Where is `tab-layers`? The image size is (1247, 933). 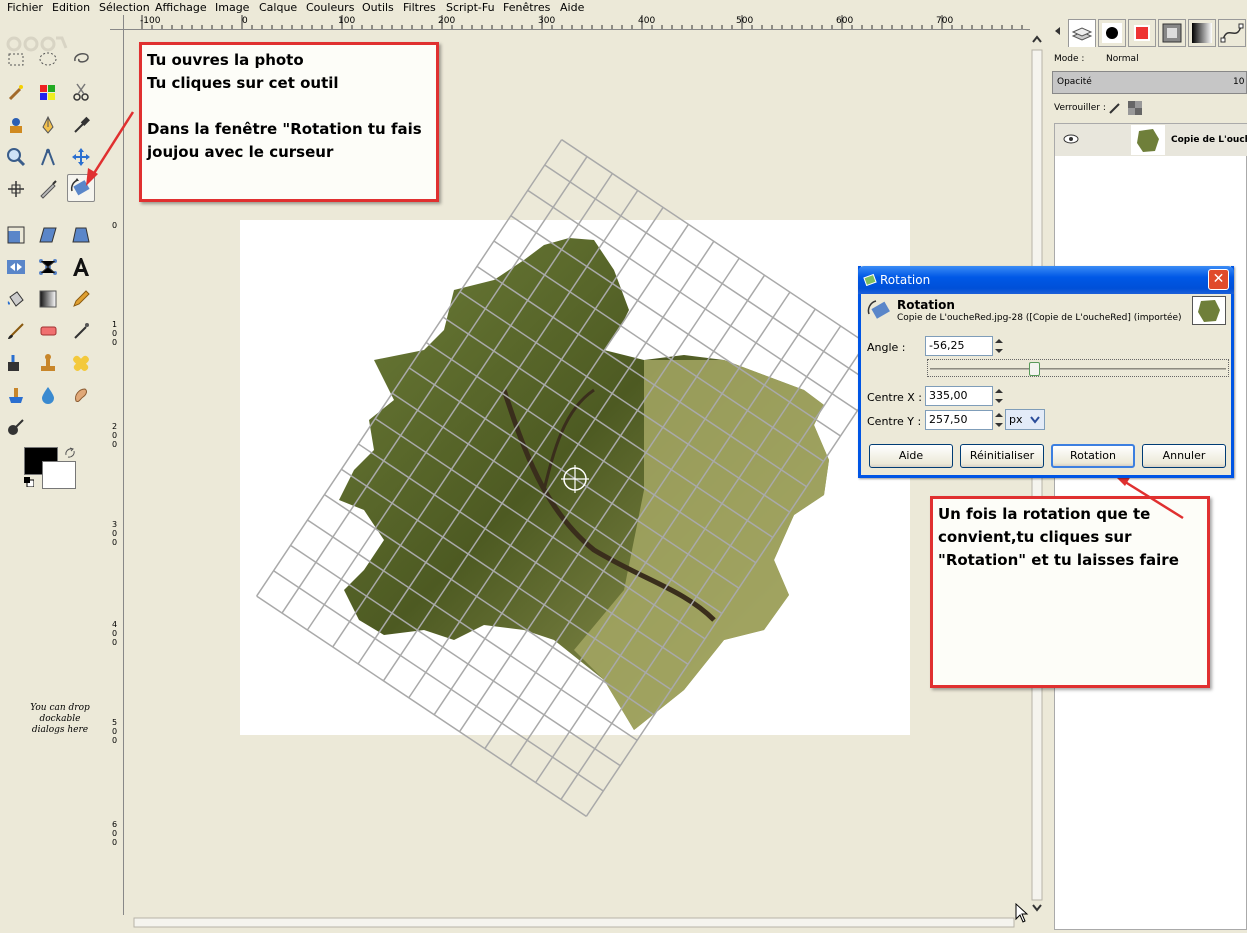
tab-layers is located at coordinates (1082, 33).